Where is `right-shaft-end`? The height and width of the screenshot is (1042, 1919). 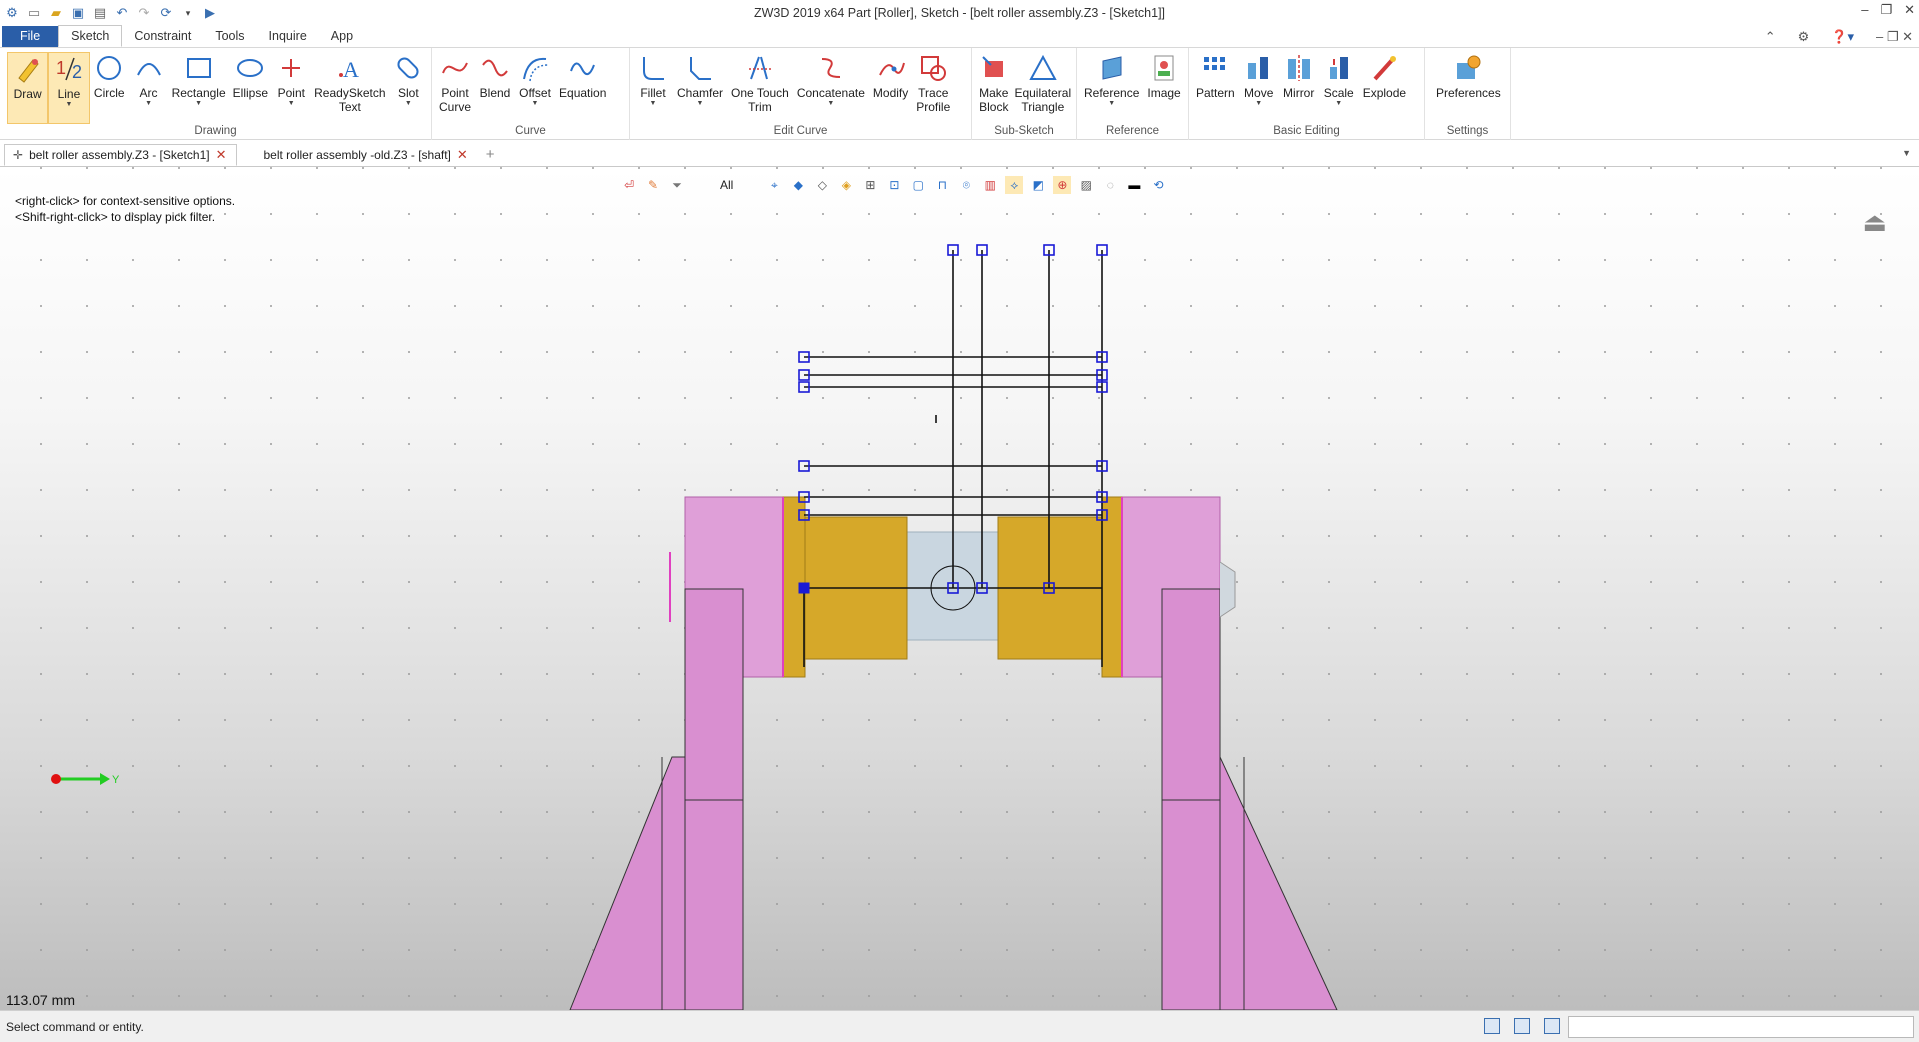 right-shaft-end is located at coordinates (1227, 589).